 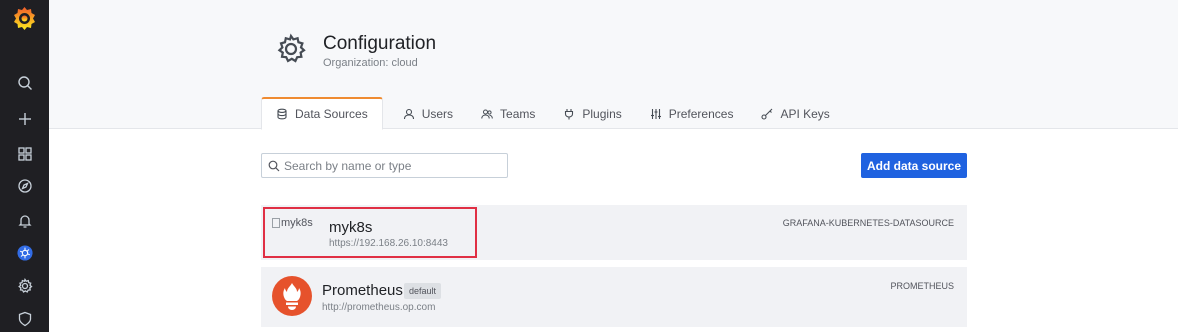 I want to click on plug-icon, so click(x=569, y=114).